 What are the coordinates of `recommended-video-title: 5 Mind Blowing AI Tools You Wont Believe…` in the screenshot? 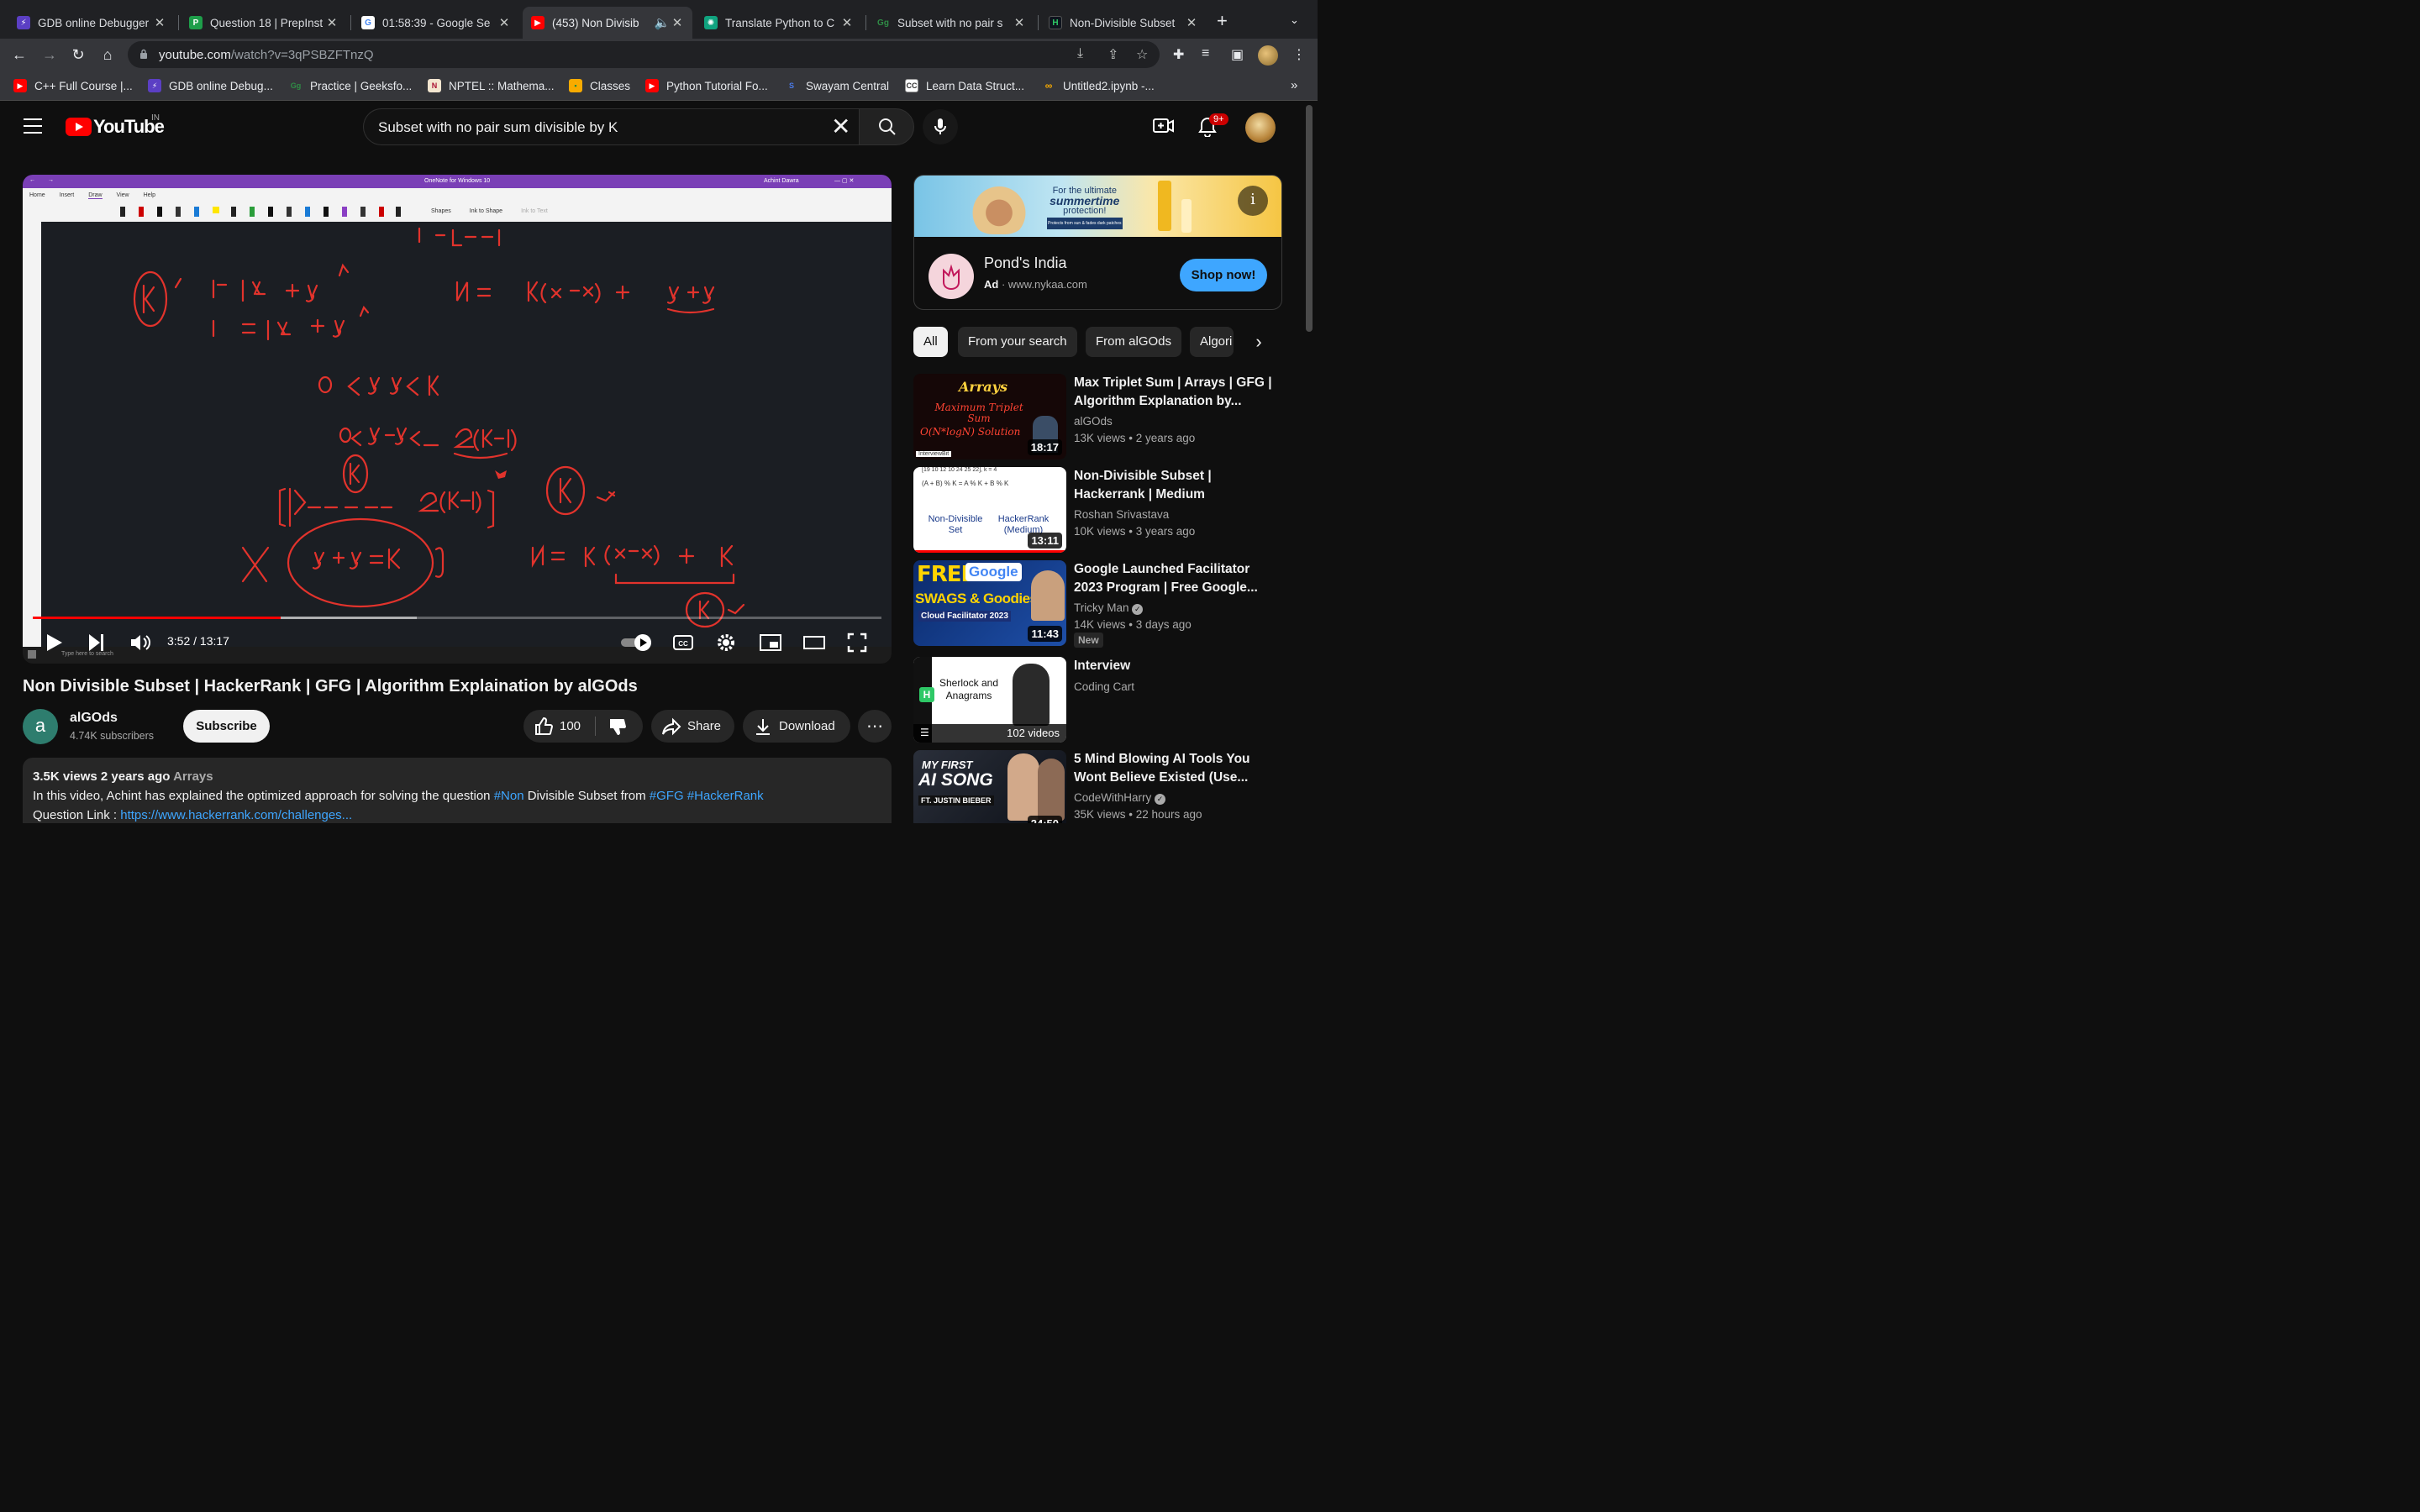 It's located at (1175, 768).